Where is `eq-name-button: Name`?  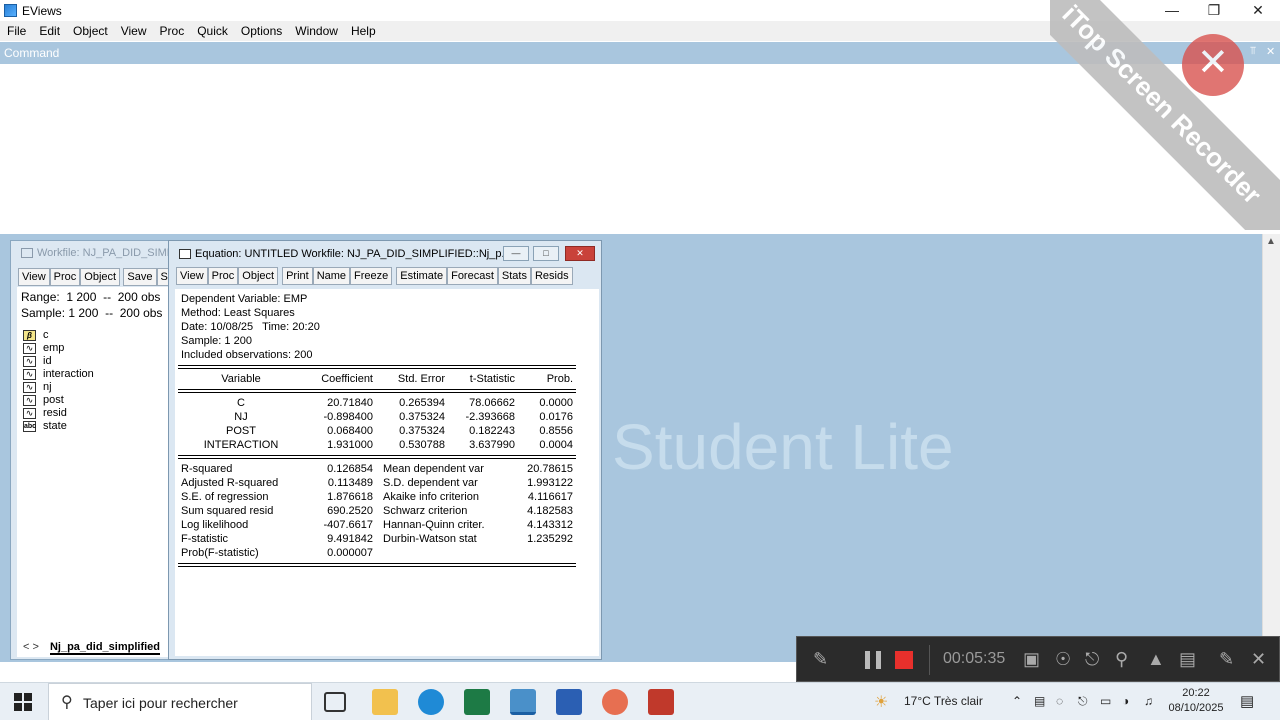 eq-name-button: Name is located at coordinates (331, 276).